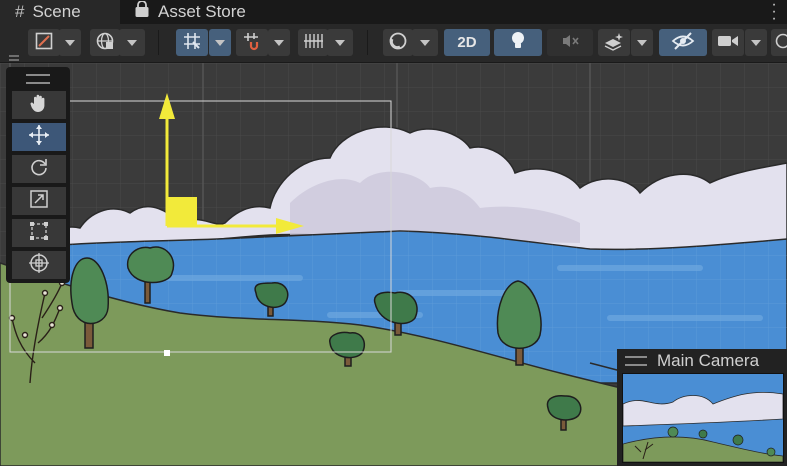  I want to click on hand-tool-button, so click(39, 105).